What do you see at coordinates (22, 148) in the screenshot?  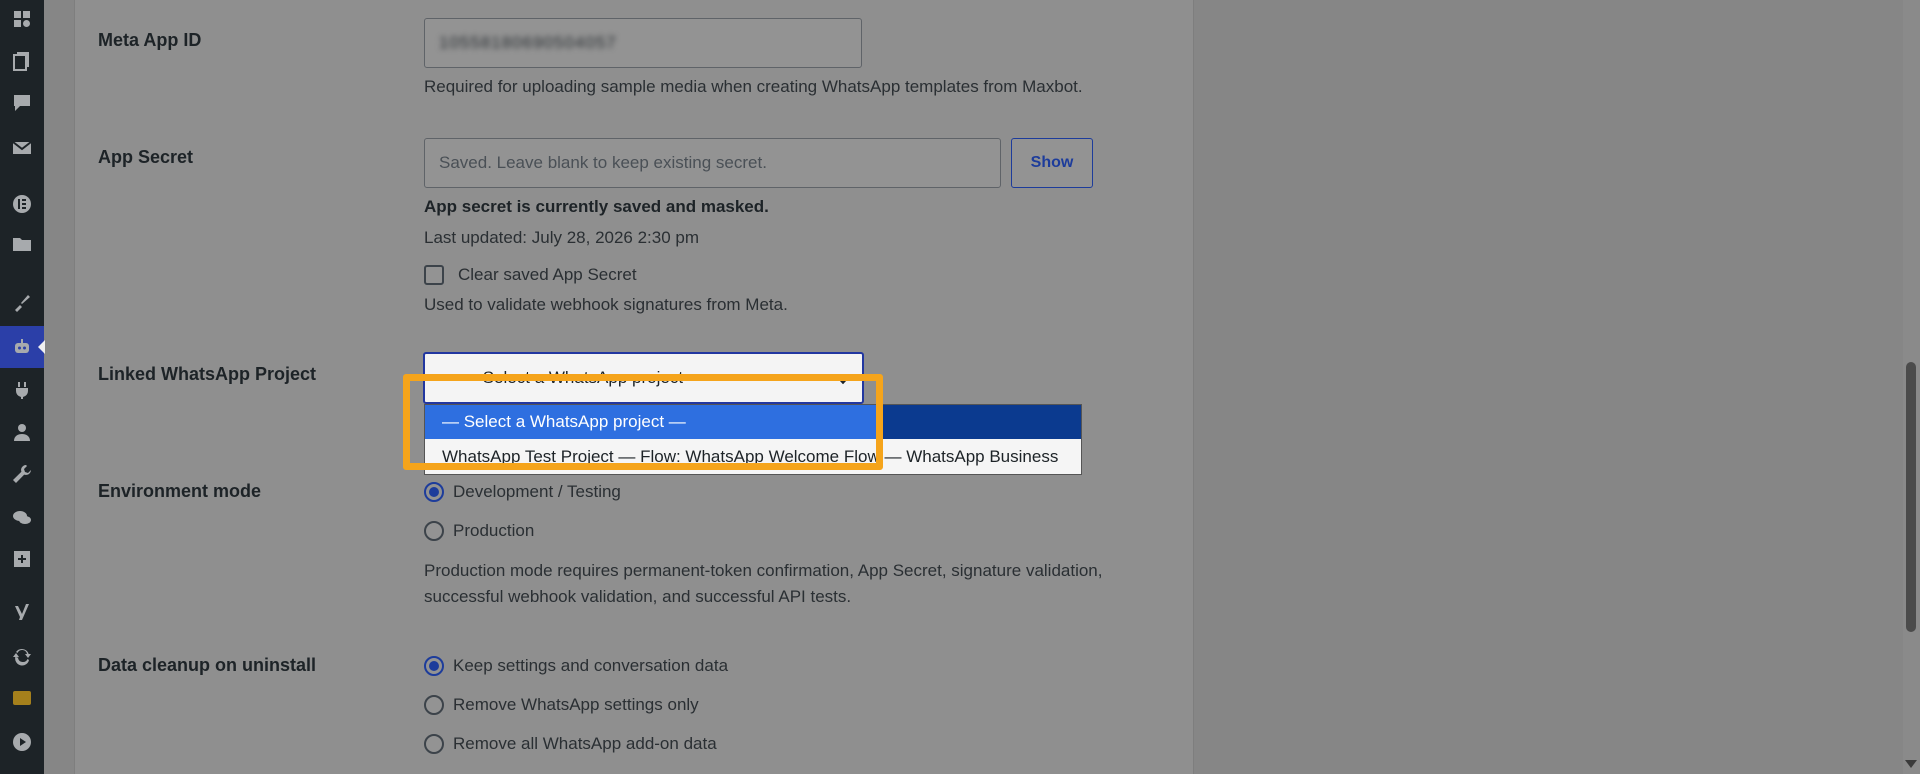 I see `mail-icon` at bounding box center [22, 148].